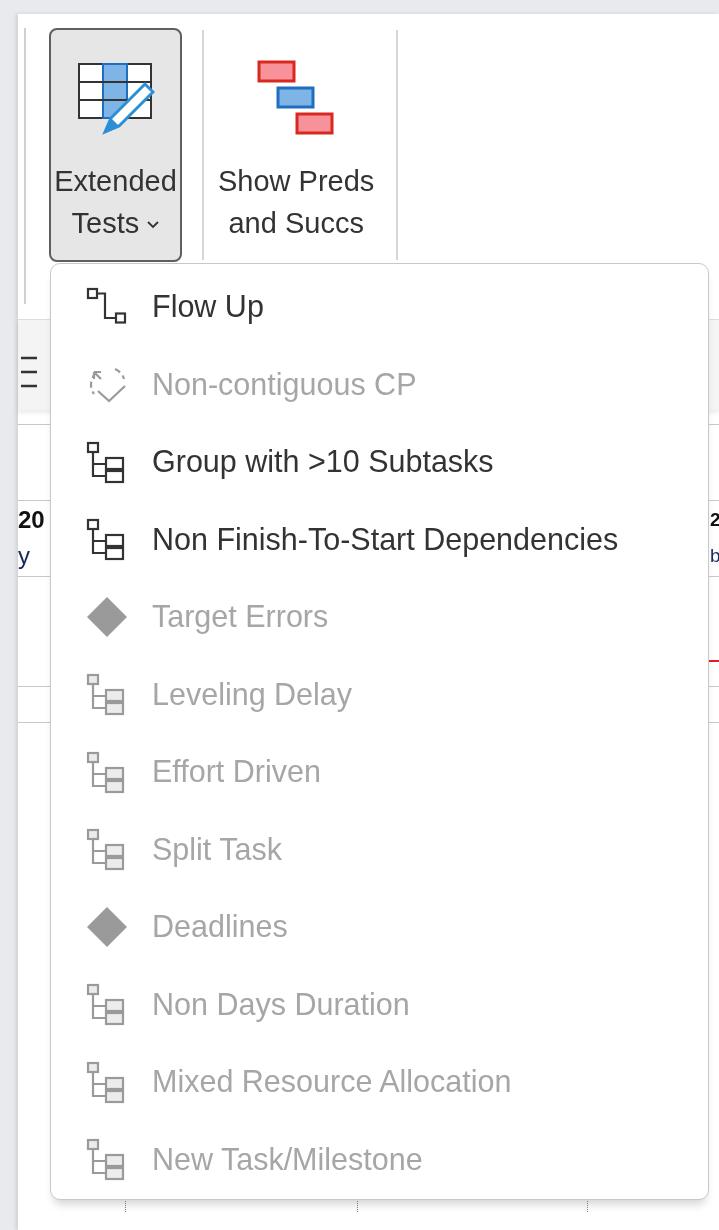 The height and width of the screenshot is (1230, 719). I want to click on date-text: y, so click(24, 556).